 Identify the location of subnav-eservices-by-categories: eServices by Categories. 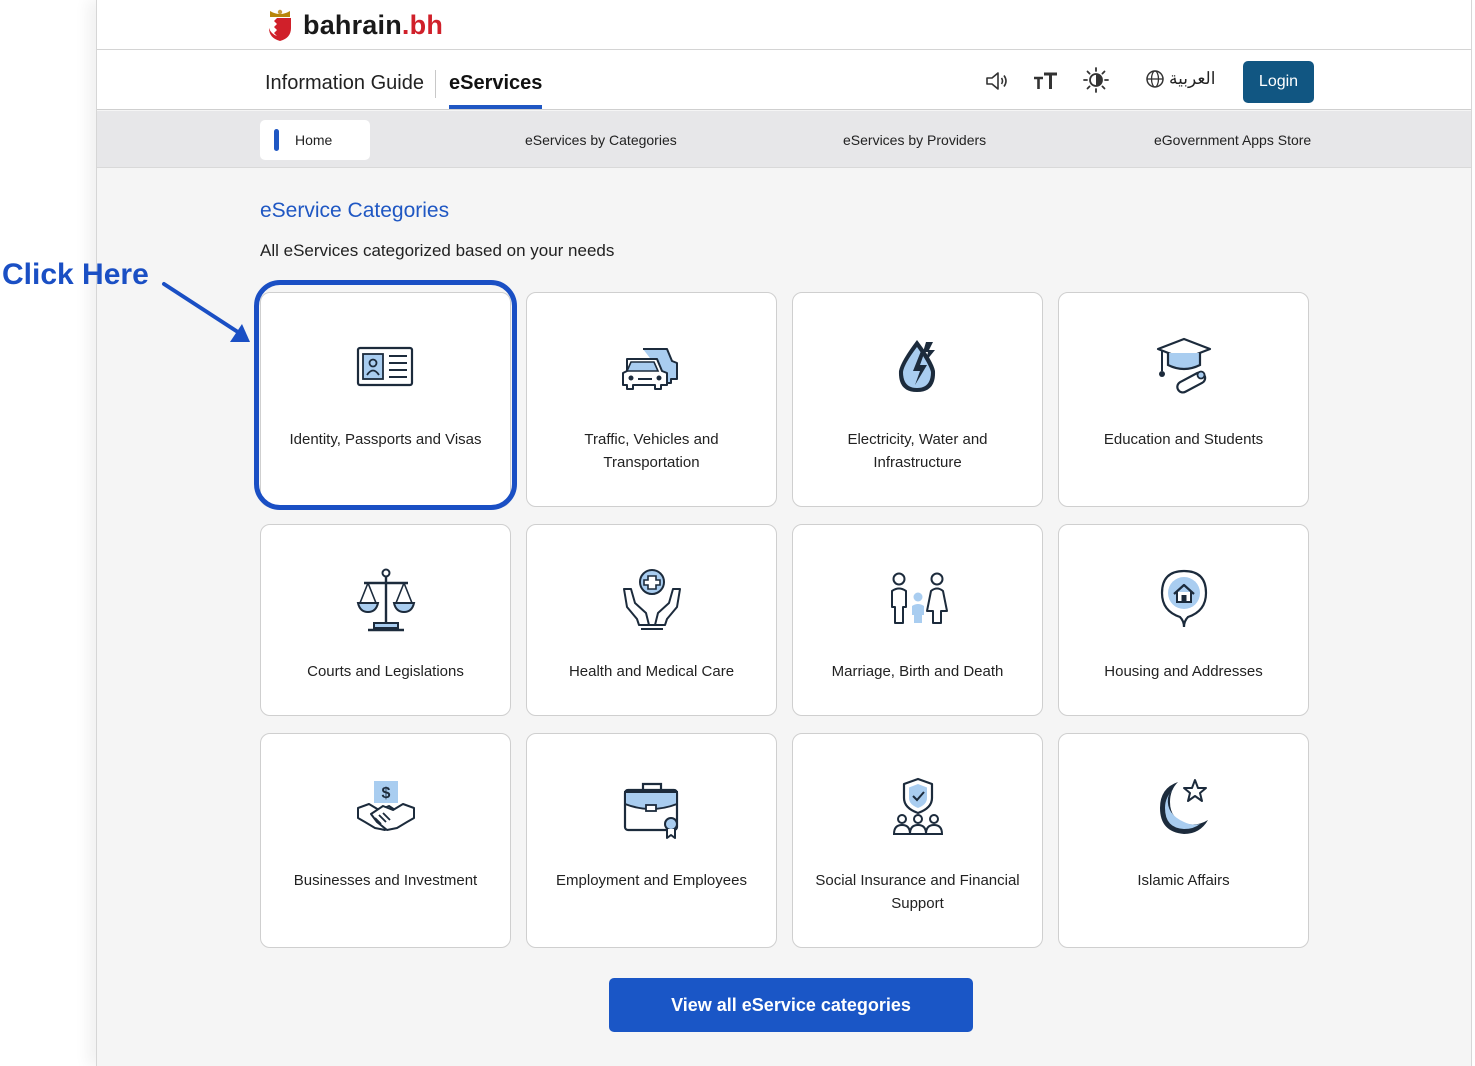
(601, 140).